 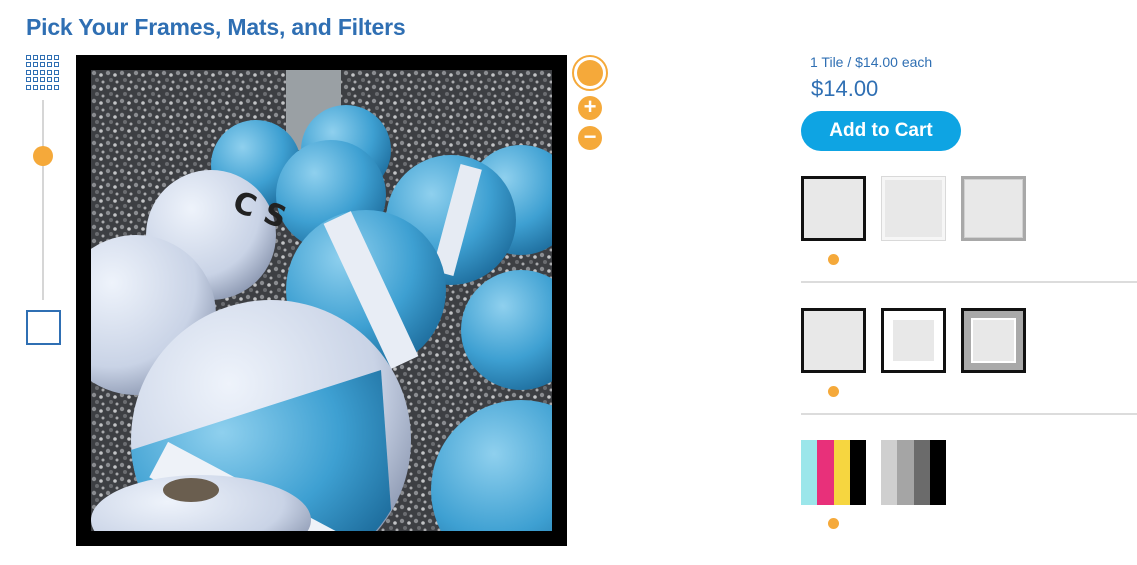 What do you see at coordinates (871, 62) in the screenshot?
I see `price-per-tile: 1 Tile / $14.00 each` at bounding box center [871, 62].